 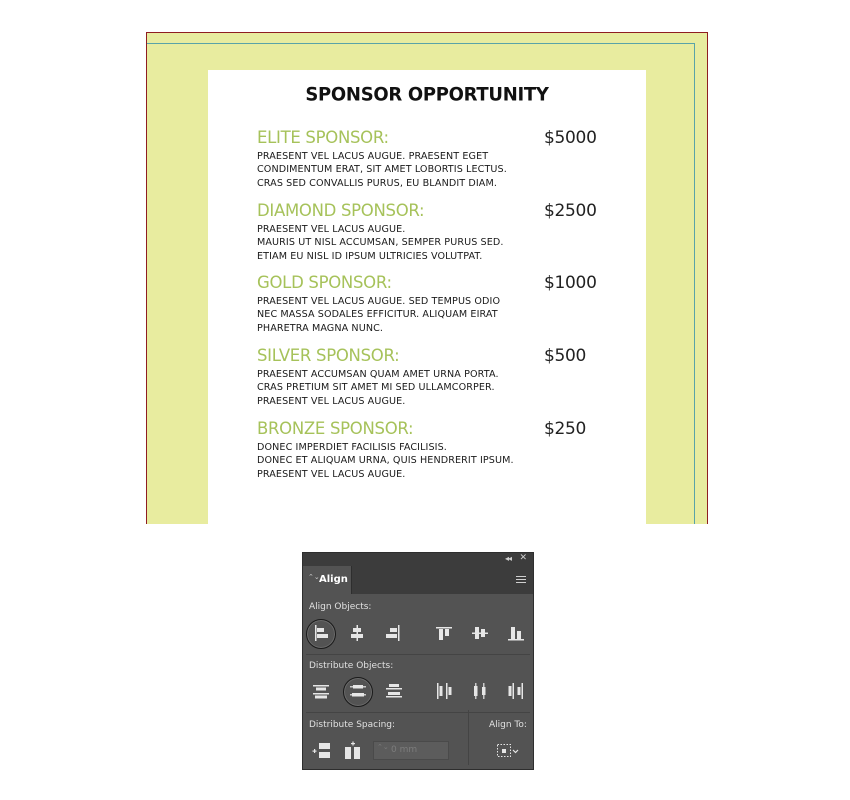 I want to click on vertical-distribute-space-button, so click(x=321, y=751).